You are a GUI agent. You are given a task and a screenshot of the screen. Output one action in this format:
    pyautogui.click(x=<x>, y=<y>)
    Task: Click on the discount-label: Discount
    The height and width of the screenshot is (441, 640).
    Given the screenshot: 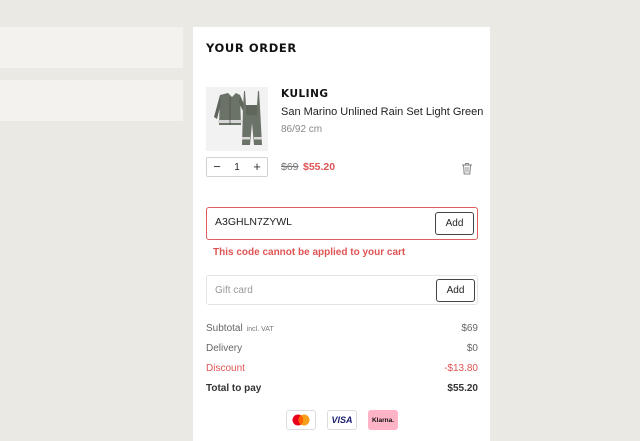 What is the action you would take?
    pyautogui.click(x=225, y=368)
    